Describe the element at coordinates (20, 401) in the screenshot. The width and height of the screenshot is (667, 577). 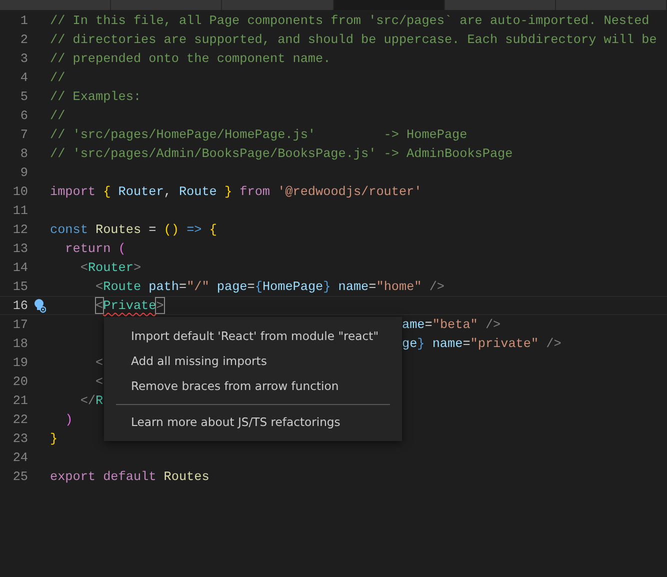
I see `line-number: 21` at that location.